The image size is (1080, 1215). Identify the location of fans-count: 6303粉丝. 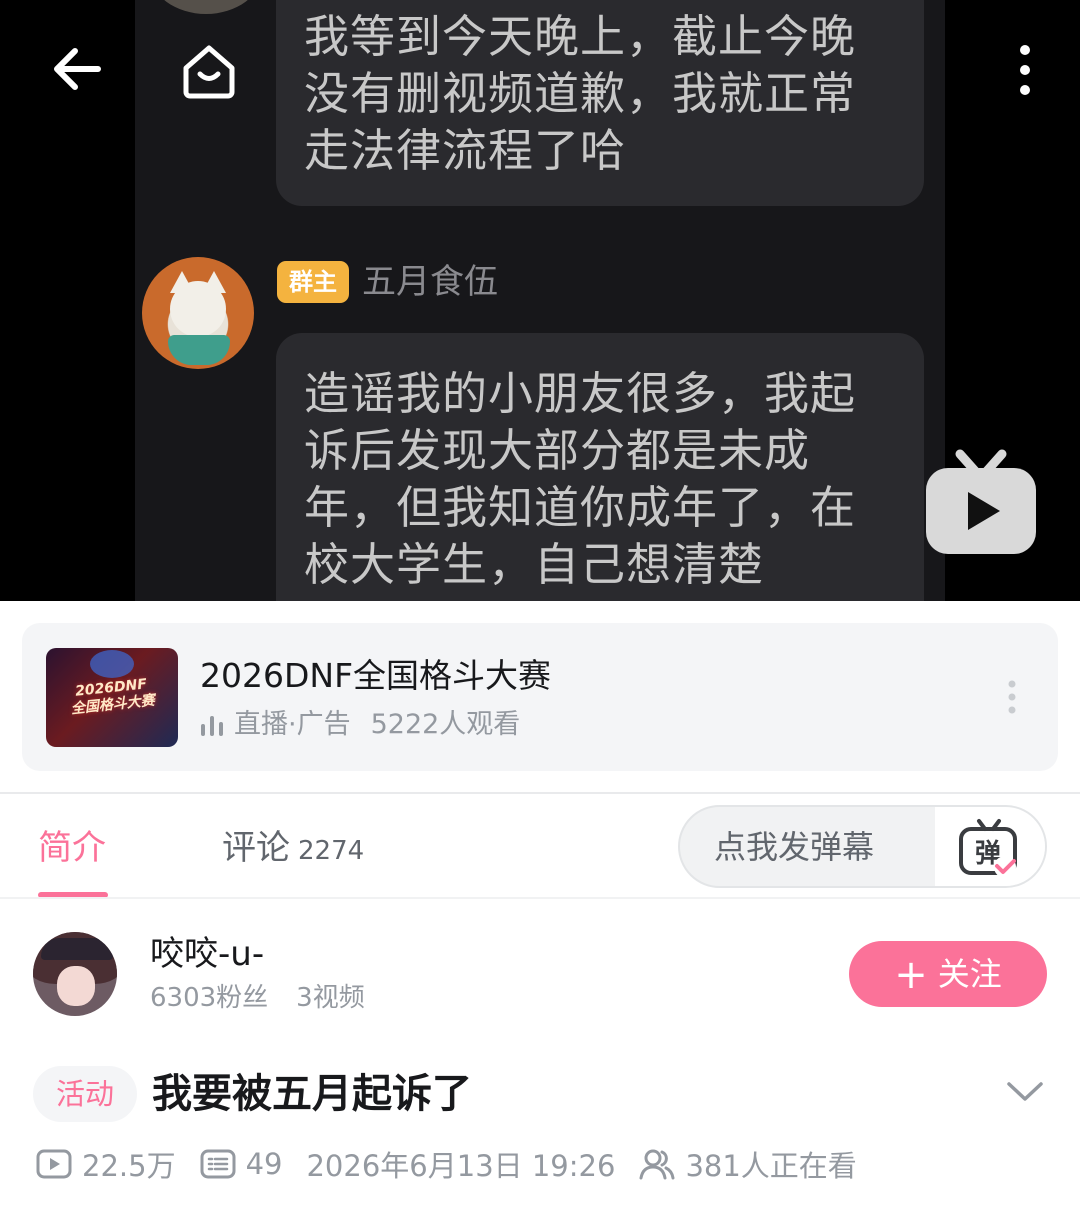
(209, 998).